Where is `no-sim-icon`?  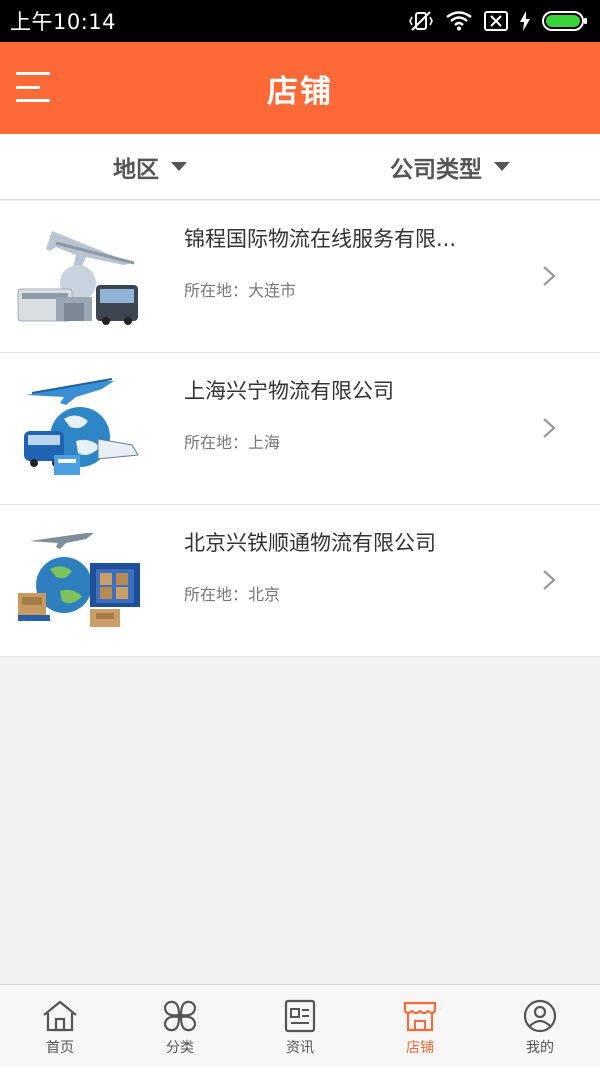 no-sim-icon is located at coordinates (496, 21).